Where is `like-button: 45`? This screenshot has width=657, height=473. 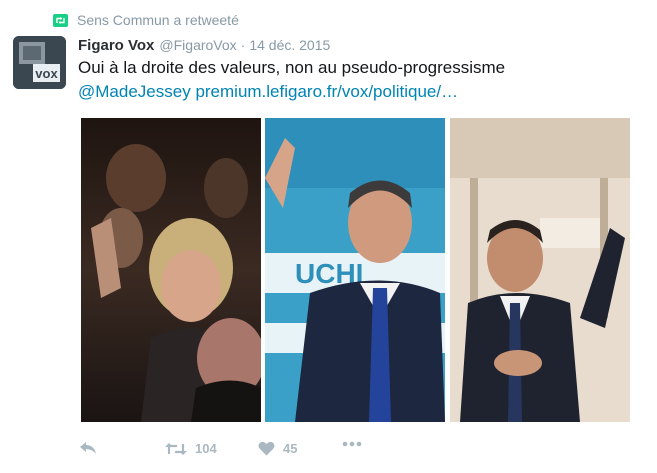 like-button: 45 is located at coordinates (277, 448).